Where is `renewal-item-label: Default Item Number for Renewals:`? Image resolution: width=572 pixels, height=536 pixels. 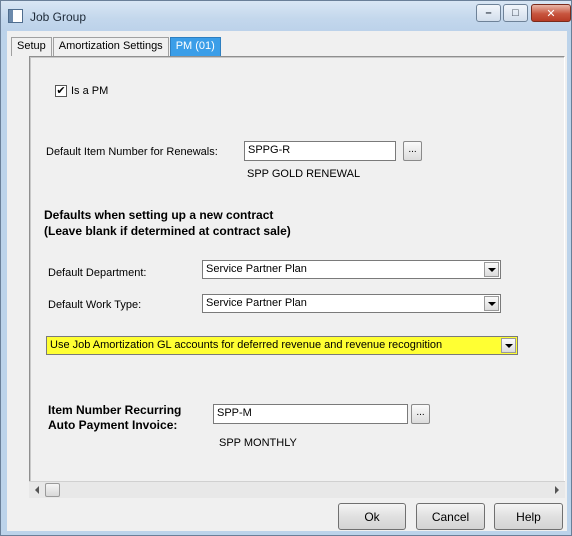
renewal-item-label: Default Item Number for Renewals: is located at coordinates (132, 152).